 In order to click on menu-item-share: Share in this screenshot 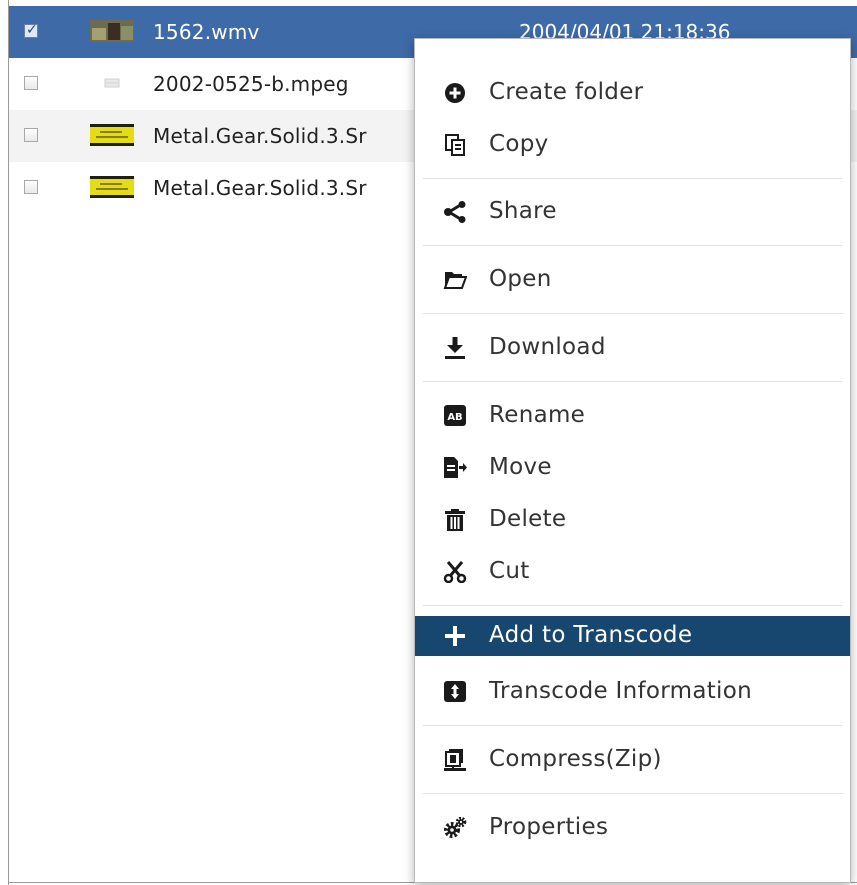, I will do `click(632, 212)`.